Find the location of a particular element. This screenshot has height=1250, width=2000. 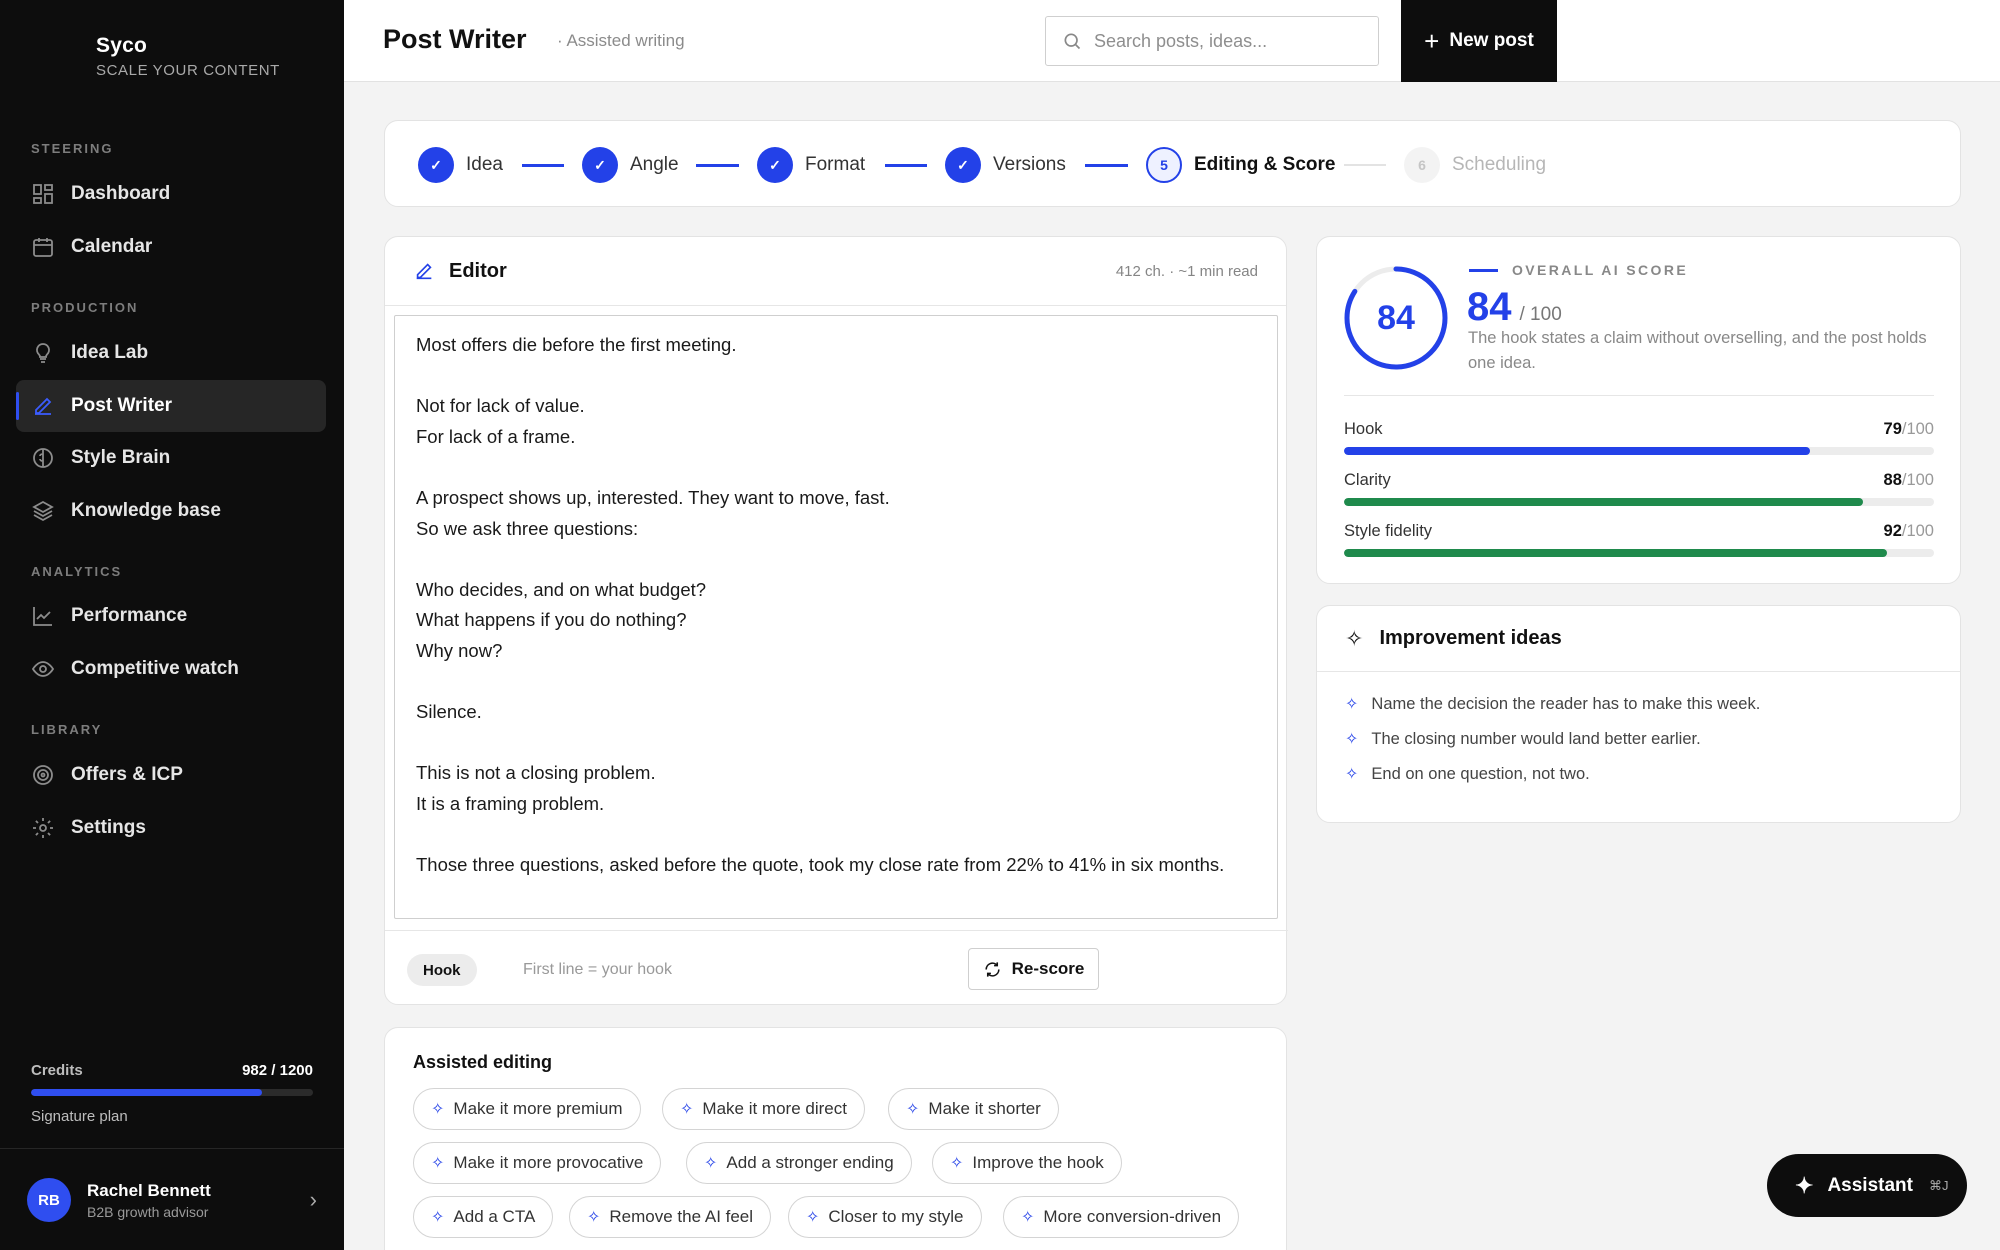

rescore-button: Re-score is located at coordinates (1033, 969).